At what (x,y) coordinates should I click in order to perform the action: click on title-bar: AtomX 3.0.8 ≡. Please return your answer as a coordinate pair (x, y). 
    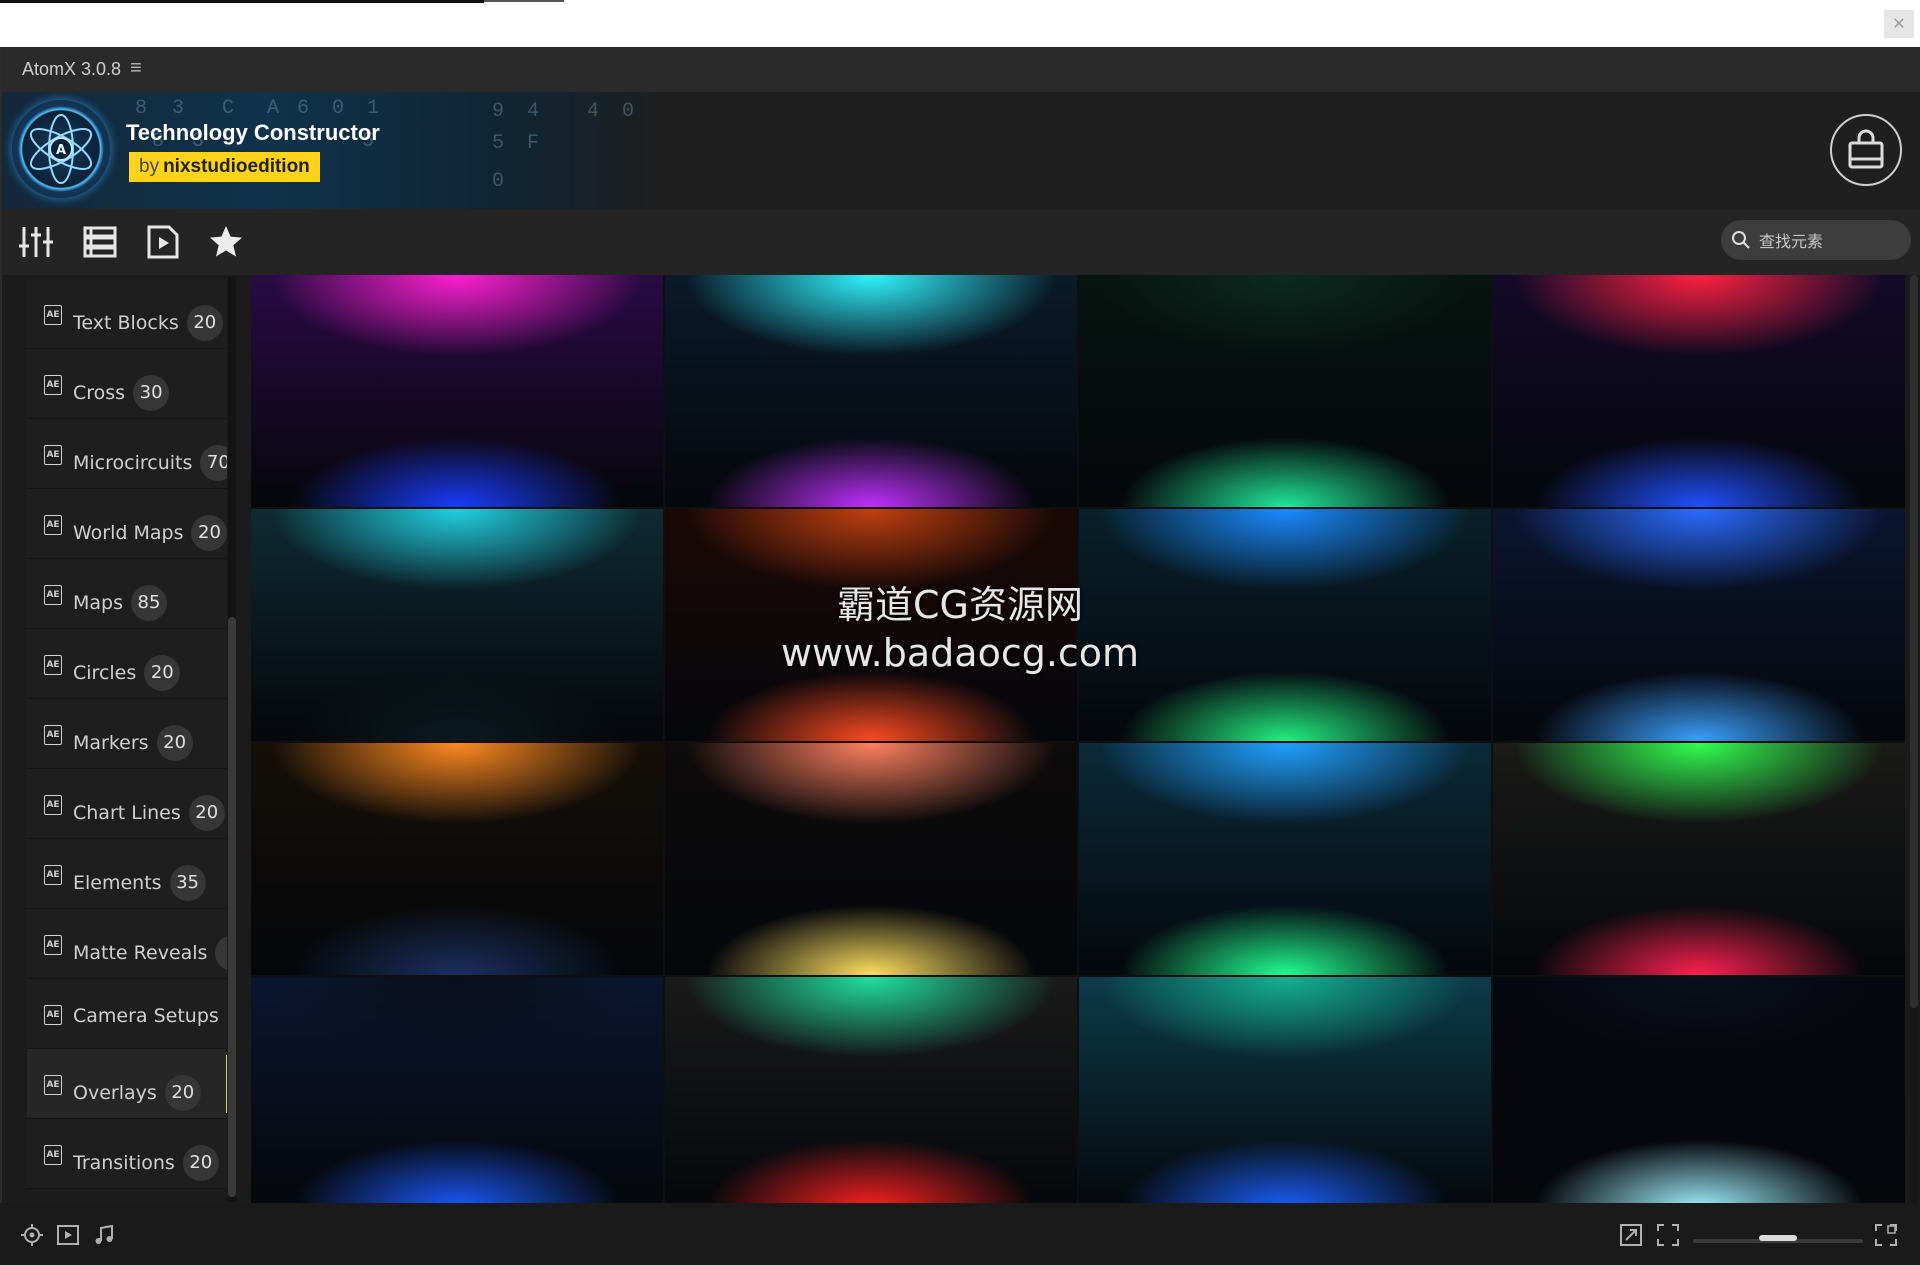
    Looking at the image, I should click on (961, 69).